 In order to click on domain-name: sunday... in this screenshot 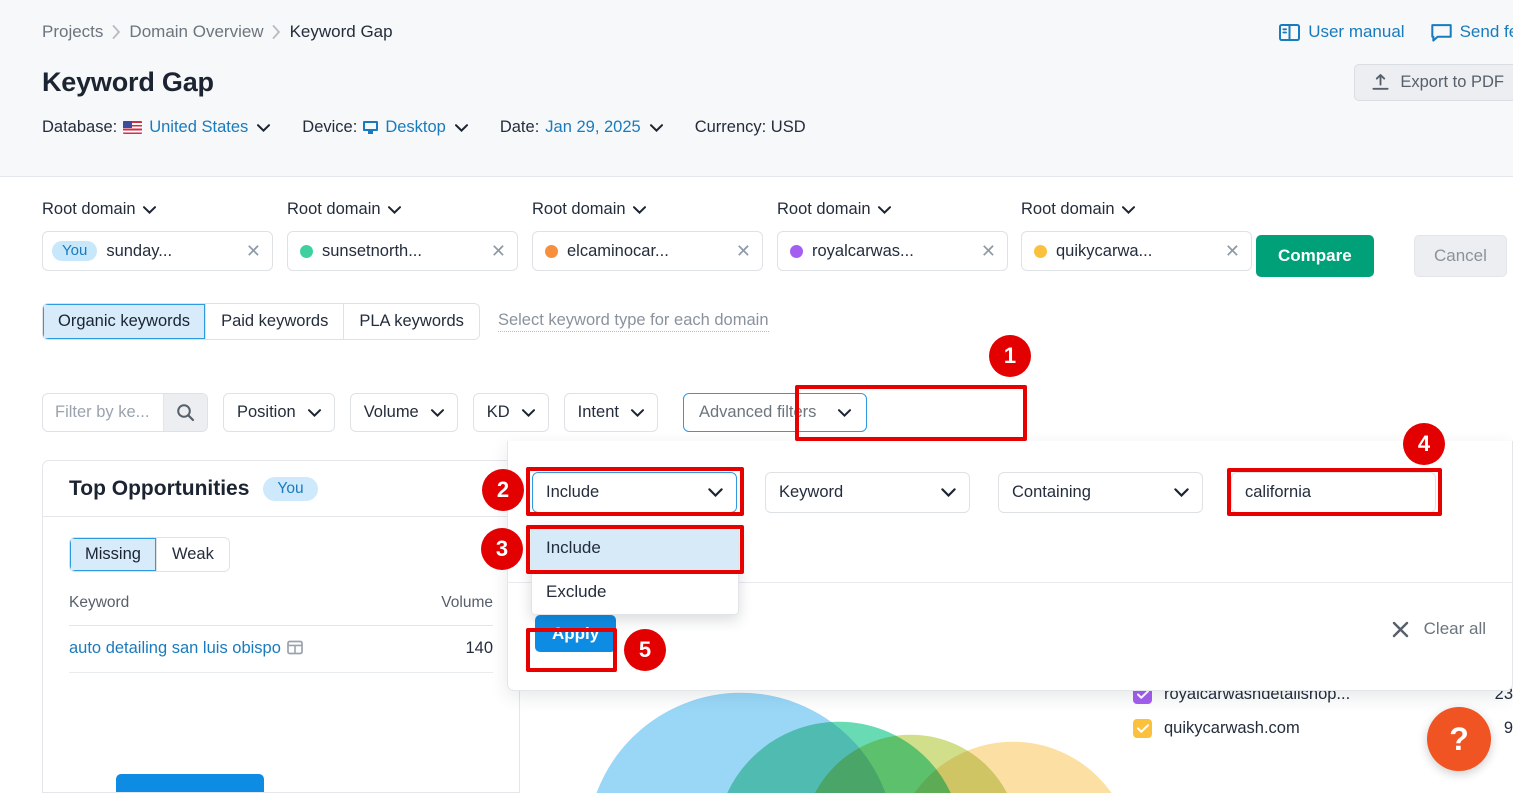, I will do `click(139, 250)`.